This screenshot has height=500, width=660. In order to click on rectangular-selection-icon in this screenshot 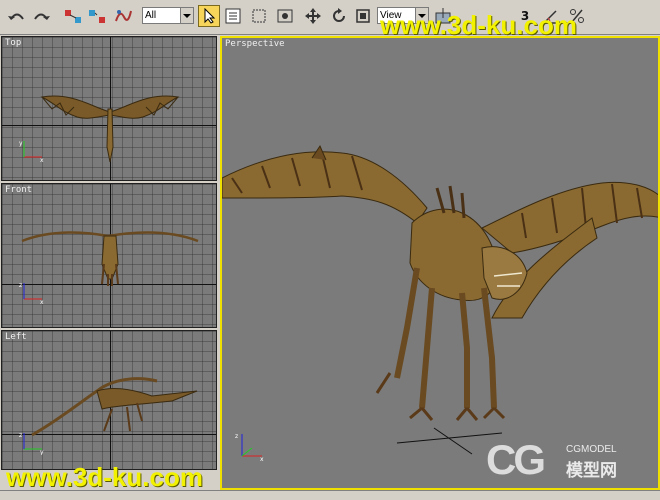, I will do `click(259, 16)`.